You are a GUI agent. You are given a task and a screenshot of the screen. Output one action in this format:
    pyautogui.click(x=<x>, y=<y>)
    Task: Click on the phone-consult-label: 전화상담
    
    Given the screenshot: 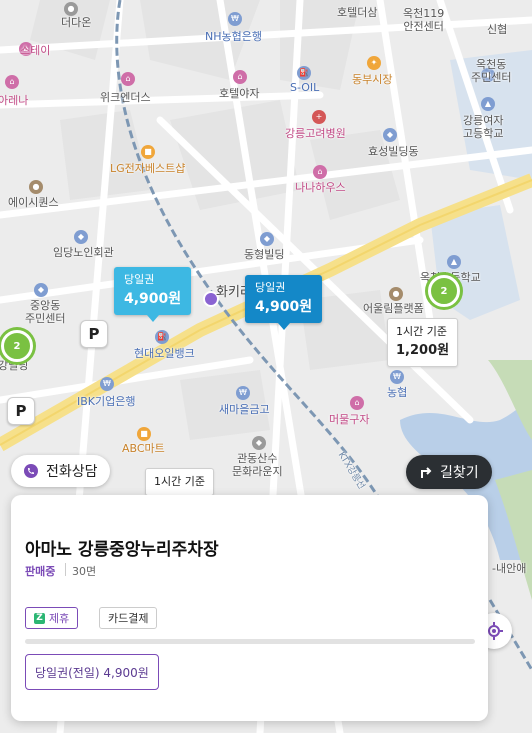 What is the action you would take?
    pyautogui.click(x=72, y=472)
    